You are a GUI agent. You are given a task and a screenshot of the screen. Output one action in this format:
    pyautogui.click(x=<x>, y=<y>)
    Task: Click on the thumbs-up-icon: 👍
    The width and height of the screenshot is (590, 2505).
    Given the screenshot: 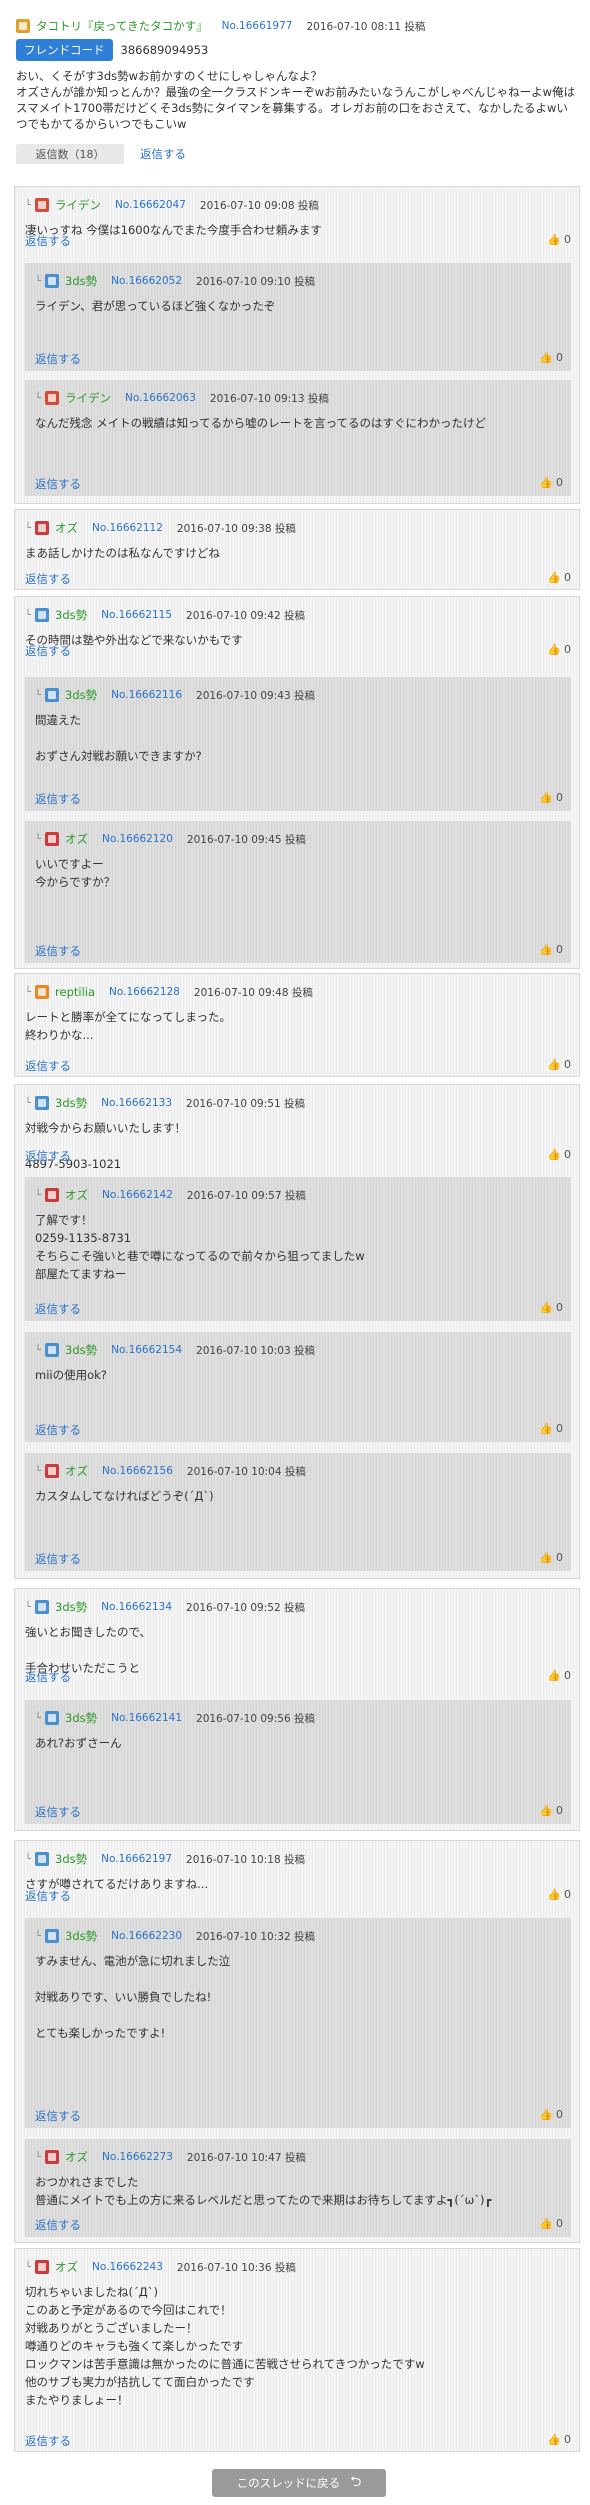 What is the action you would take?
    pyautogui.click(x=546, y=797)
    